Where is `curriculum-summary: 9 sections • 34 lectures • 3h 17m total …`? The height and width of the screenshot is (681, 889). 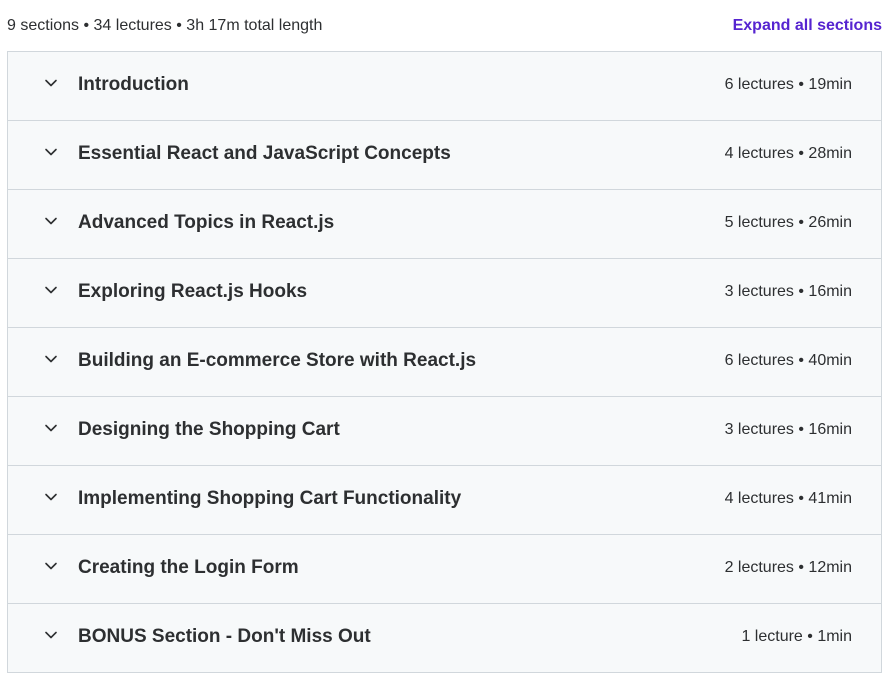 curriculum-summary: 9 sections • 34 lectures • 3h 17m total … is located at coordinates (165, 25).